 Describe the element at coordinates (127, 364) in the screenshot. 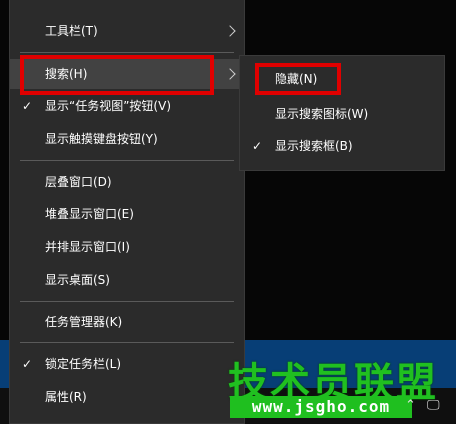

I see `menu-item-lock-taskbar: ✓ 锁定任务栏(L)` at that location.